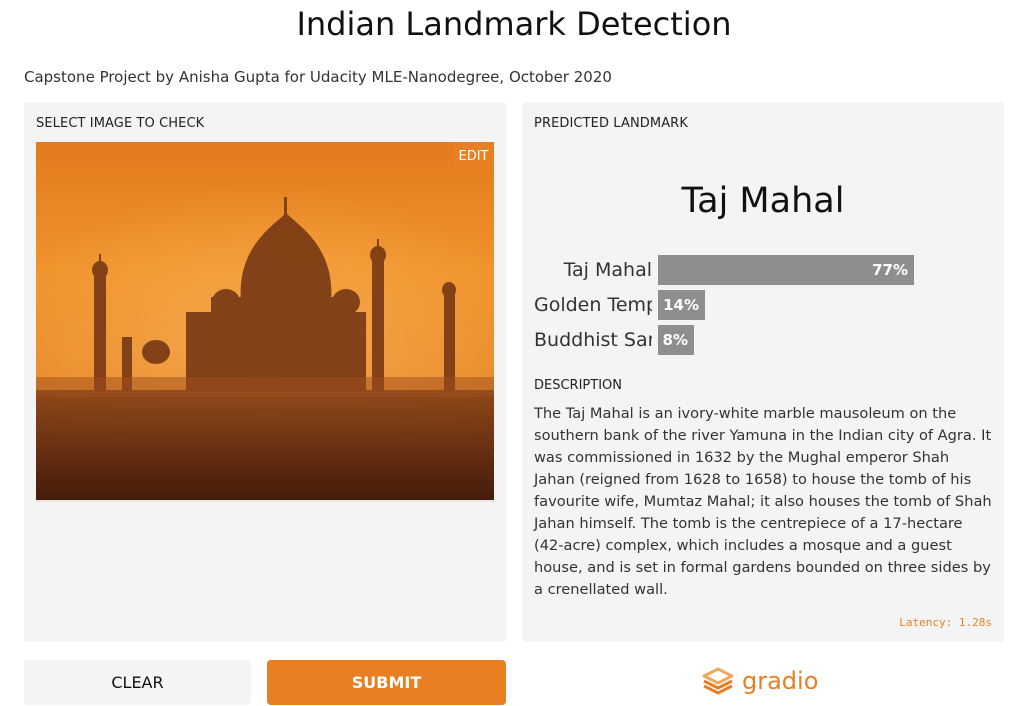 Image resolution: width=1028 pixels, height=706 pixels. I want to click on description-label: DESCRIPTION, so click(578, 385).